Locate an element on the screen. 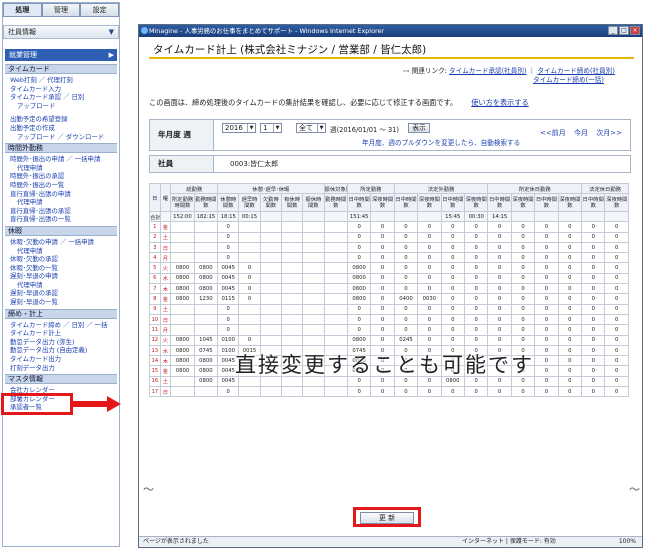  attendance-menu-header: 就業管理 ▶ is located at coordinates (61, 55).